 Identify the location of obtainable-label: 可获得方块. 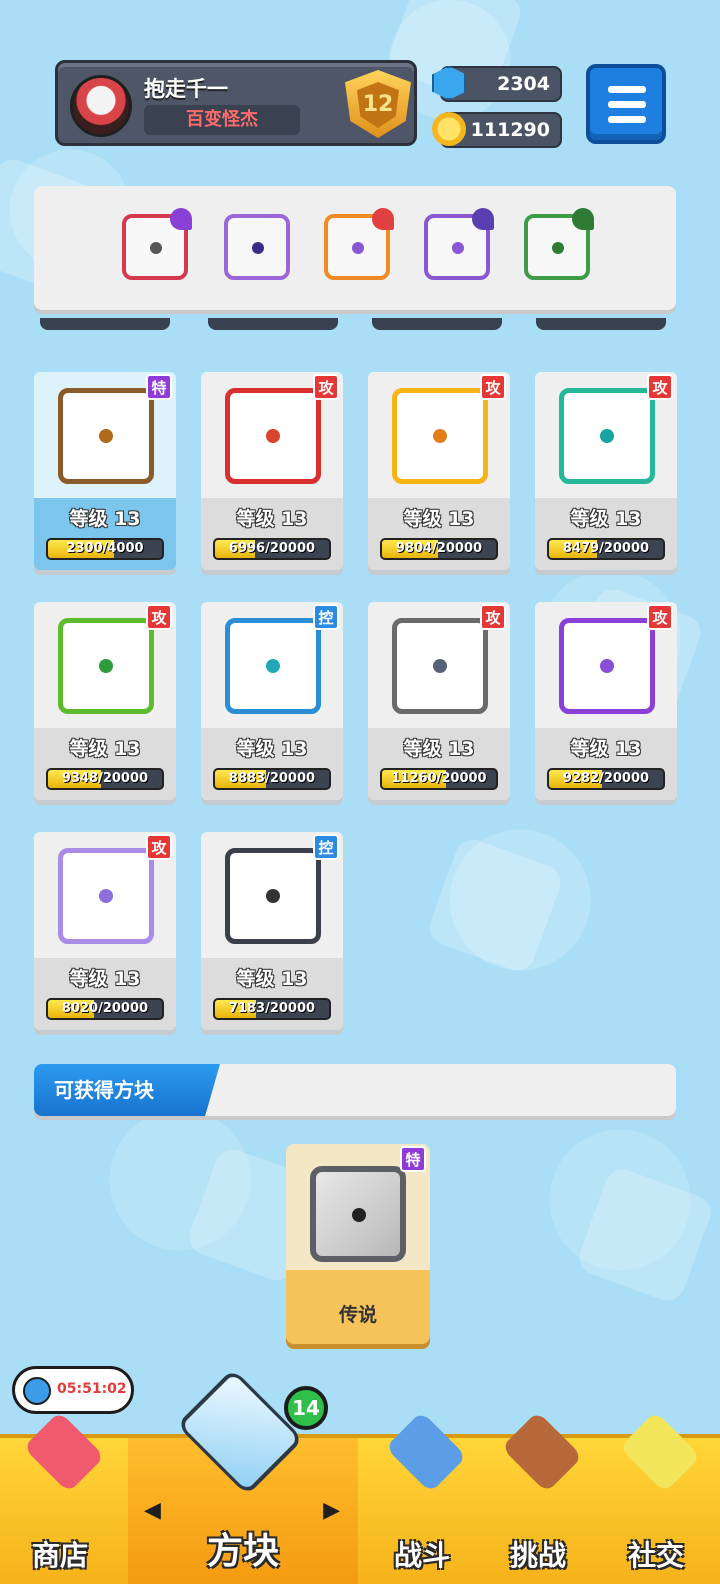
(127, 1090).